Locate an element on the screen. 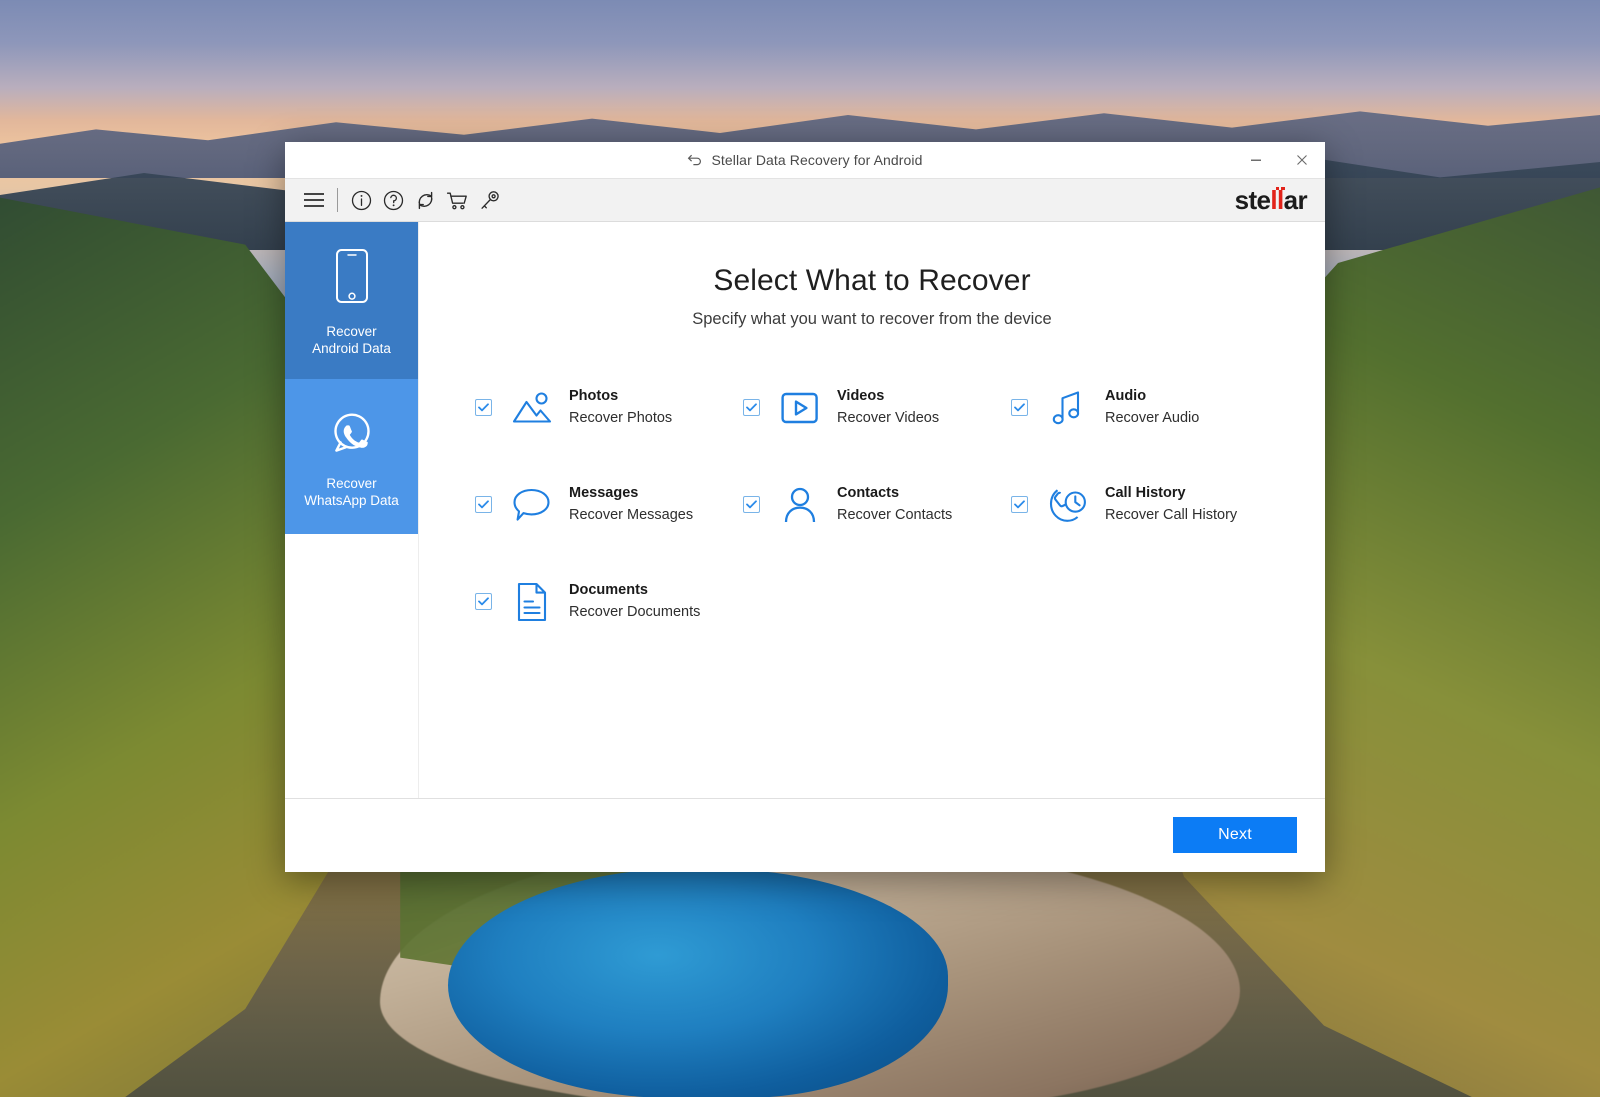  option-videos: Videos Recover Videos is located at coordinates (877, 407).